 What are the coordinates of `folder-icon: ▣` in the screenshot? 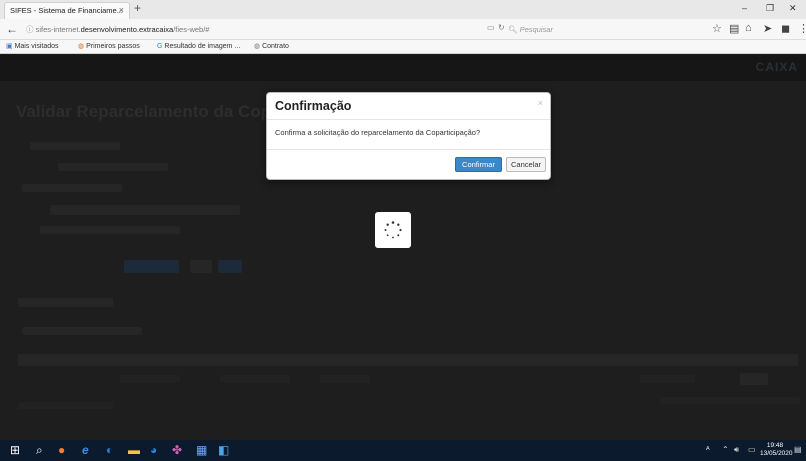 It's located at (10, 46).